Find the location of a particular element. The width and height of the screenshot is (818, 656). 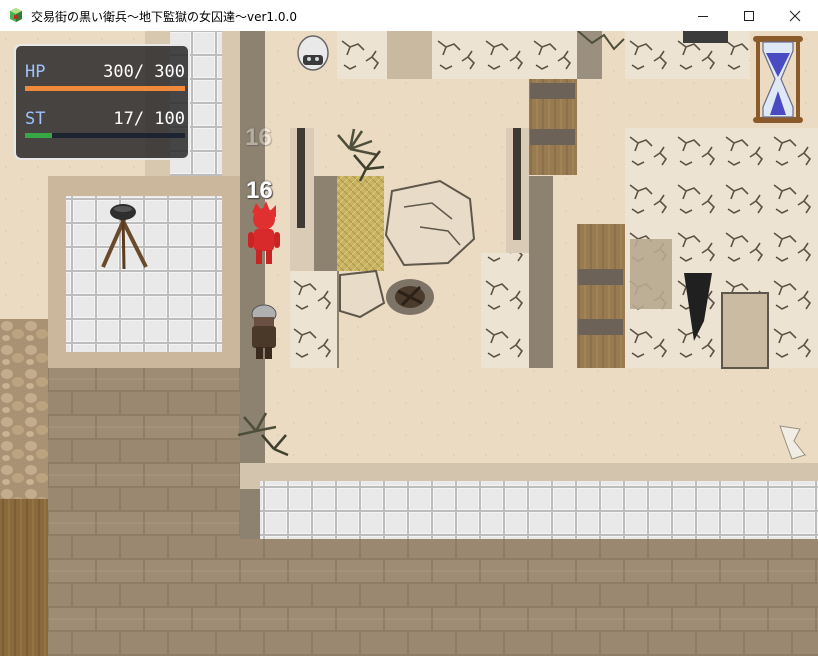

title-bar: 交易街の黒い衛兵～地下監獄の女囚達～ver1.0.0 is located at coordinates (409, 16).